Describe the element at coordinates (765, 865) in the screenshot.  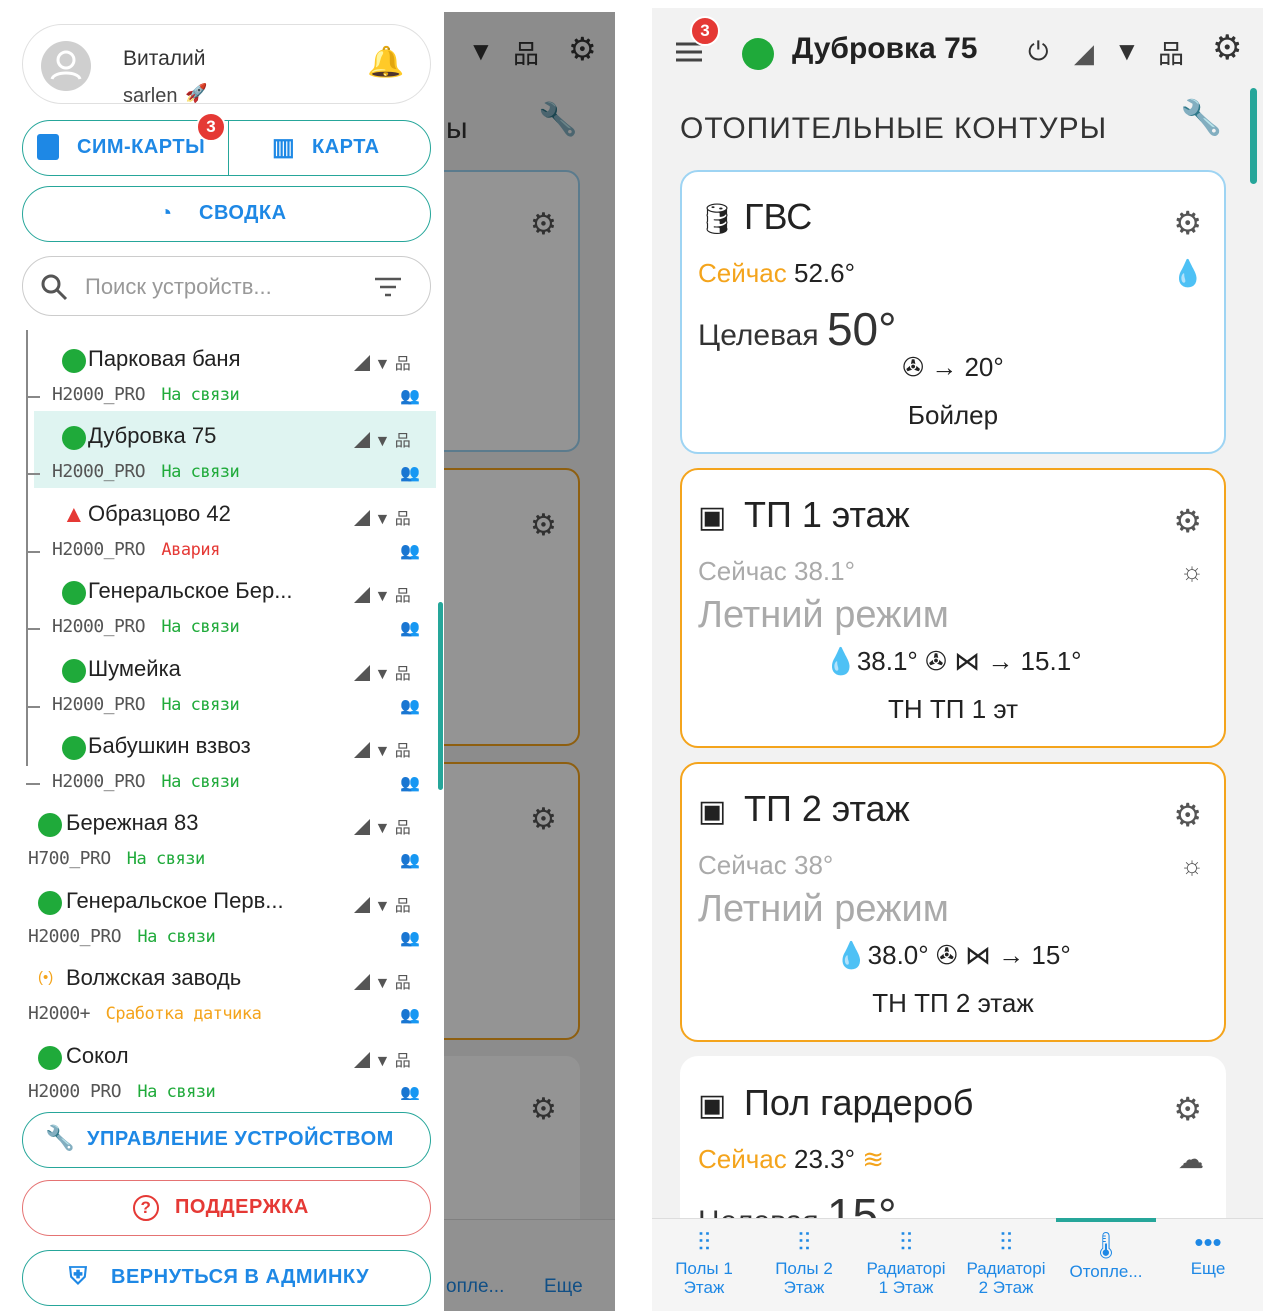
I see `current-temp: Сейчас 38°` at that location.